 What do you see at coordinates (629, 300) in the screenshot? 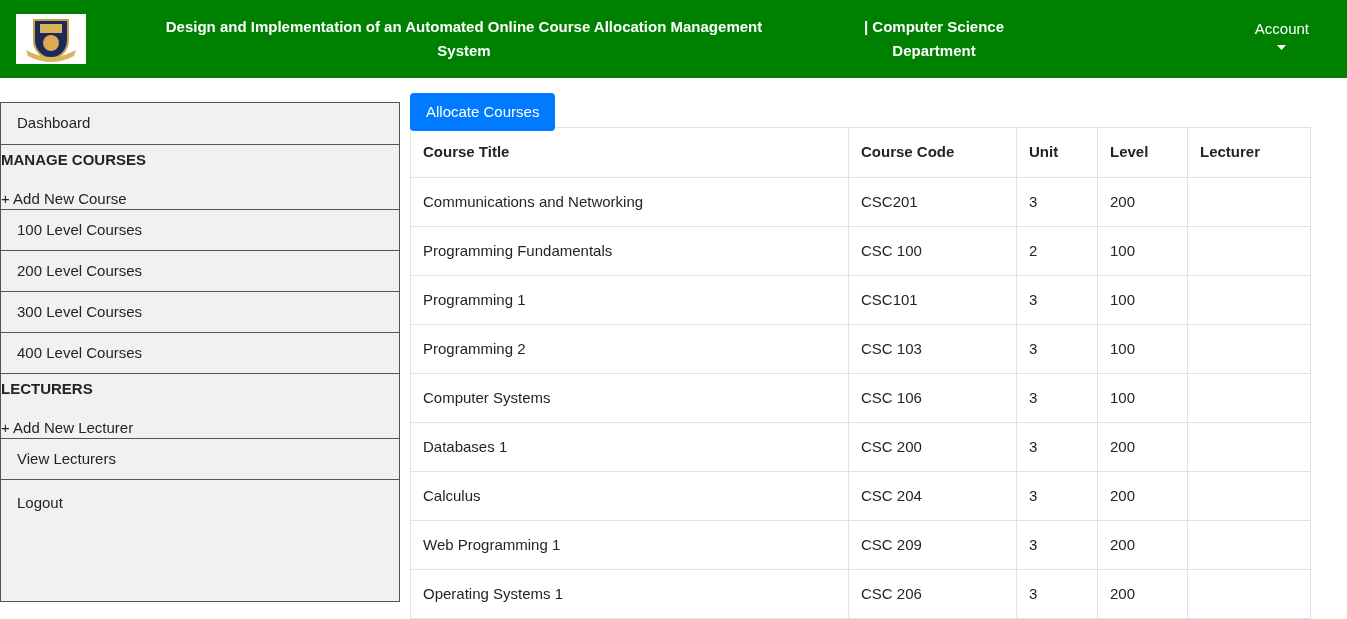
I see `table-cell: Programming 1` at bounding box center [629, 300].